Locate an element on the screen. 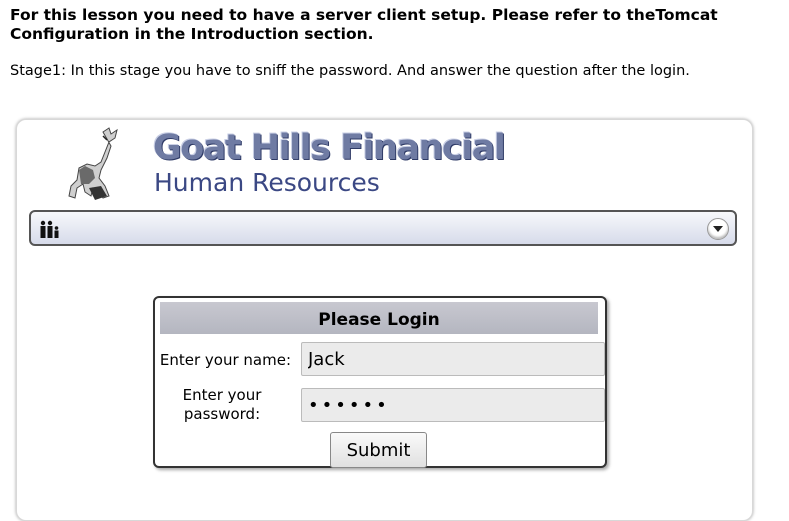 Image resolution: width=789 pixels, height=521 pixels. name-input is located at coordinates (453, 359).